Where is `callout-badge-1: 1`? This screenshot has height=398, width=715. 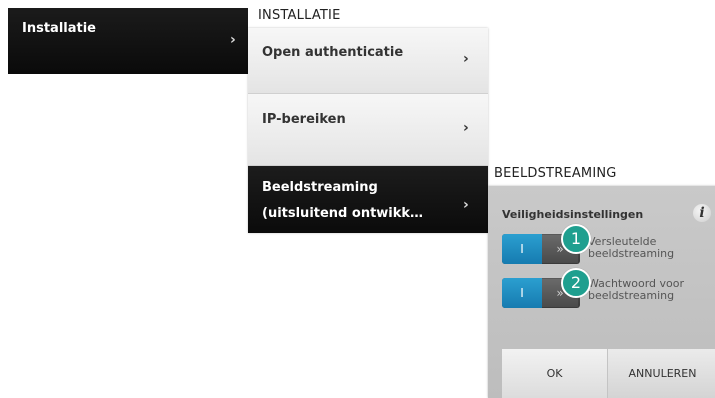
callout-badge-1: 1 is located at coordinates (576, 239).